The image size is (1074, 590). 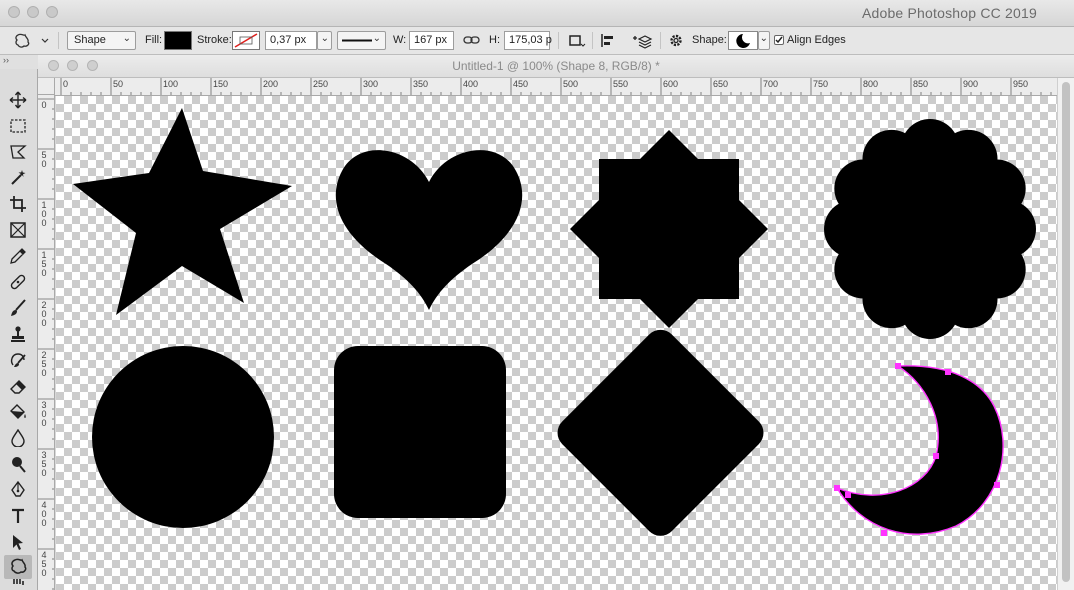 I want to click on height-label: H:, so click(x=494, y=40).